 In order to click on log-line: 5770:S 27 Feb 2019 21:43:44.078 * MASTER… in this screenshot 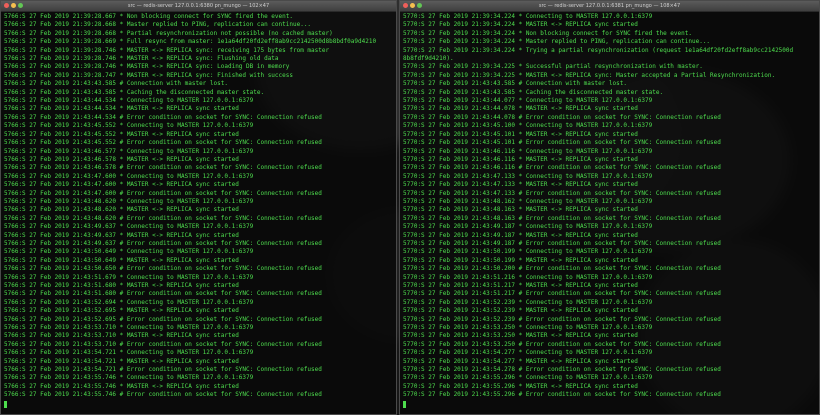, I will do `click(520, 109)`.